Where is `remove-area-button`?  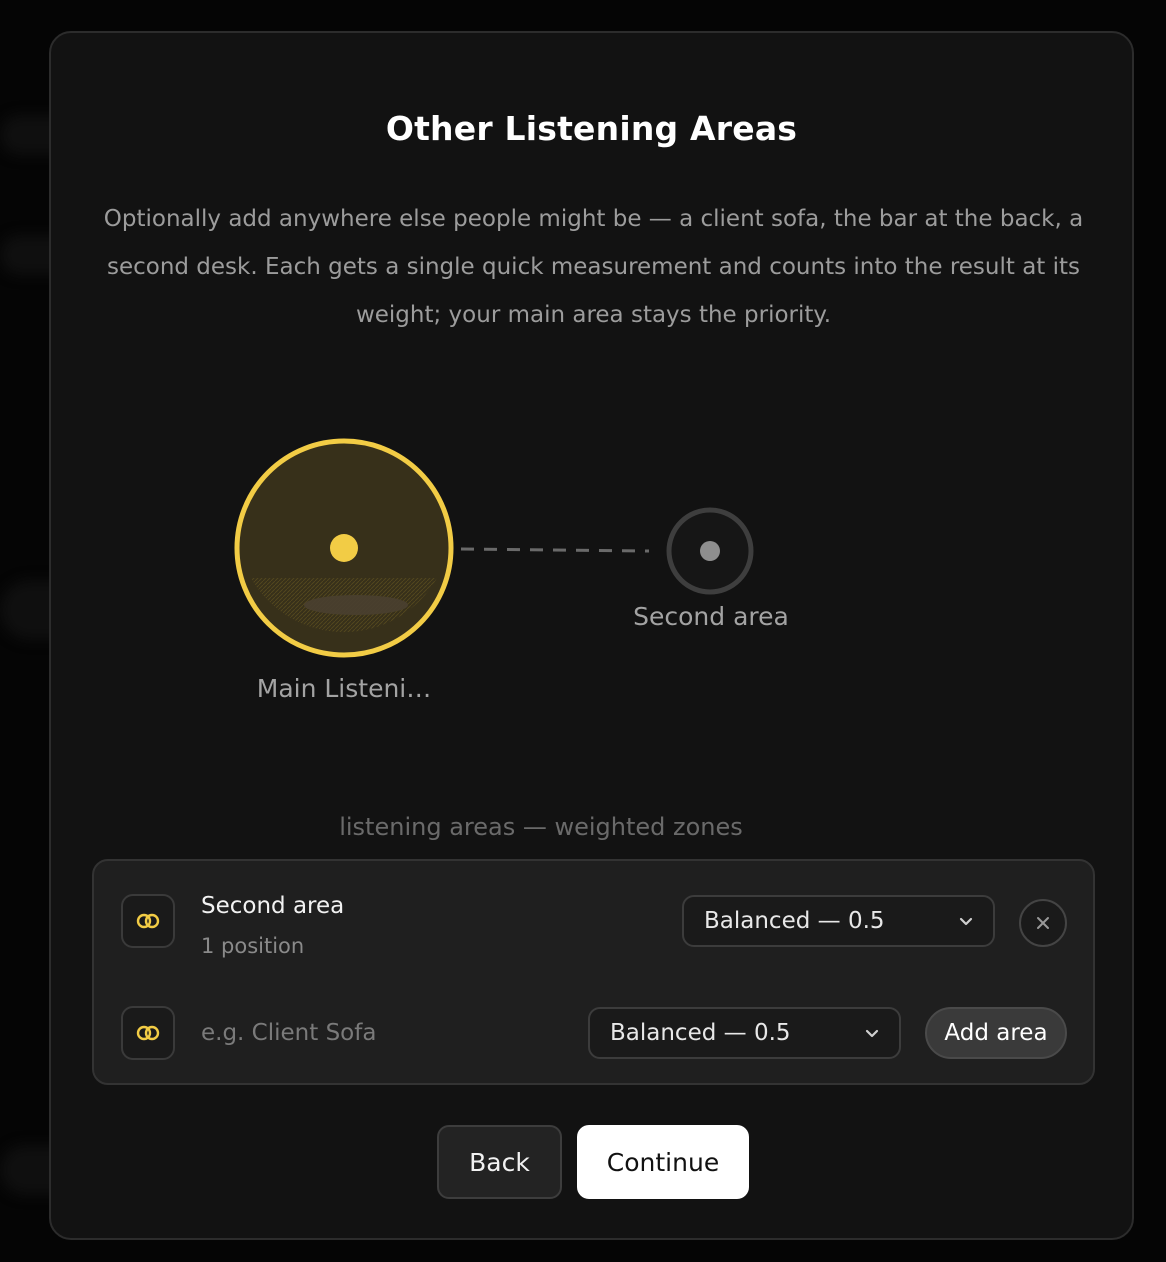
remove-area-button is located at coordinates (1043, 923).